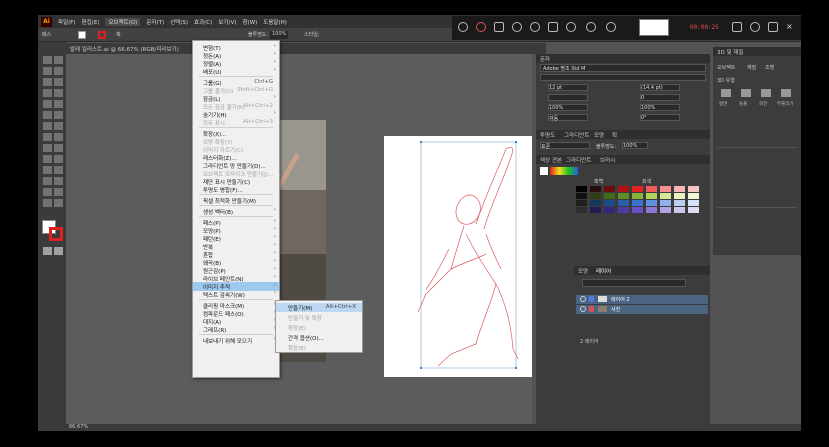 The image size is (829, 447). Describe the element at coordinates (786, 93) in the screenshot. I see `inflate-icon` at that location.